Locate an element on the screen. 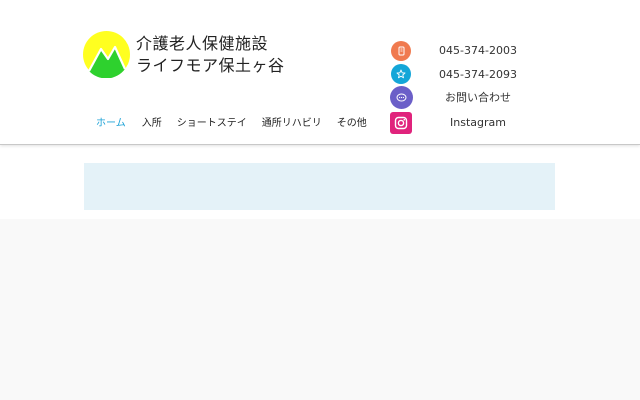  nav-item-day-rehab: 通所リハビリ is located at coordinates (292, 124).